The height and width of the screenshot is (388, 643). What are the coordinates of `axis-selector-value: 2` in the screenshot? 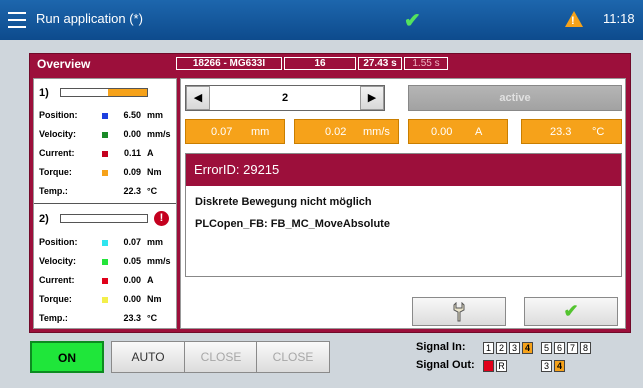 It's located at (285, 98).